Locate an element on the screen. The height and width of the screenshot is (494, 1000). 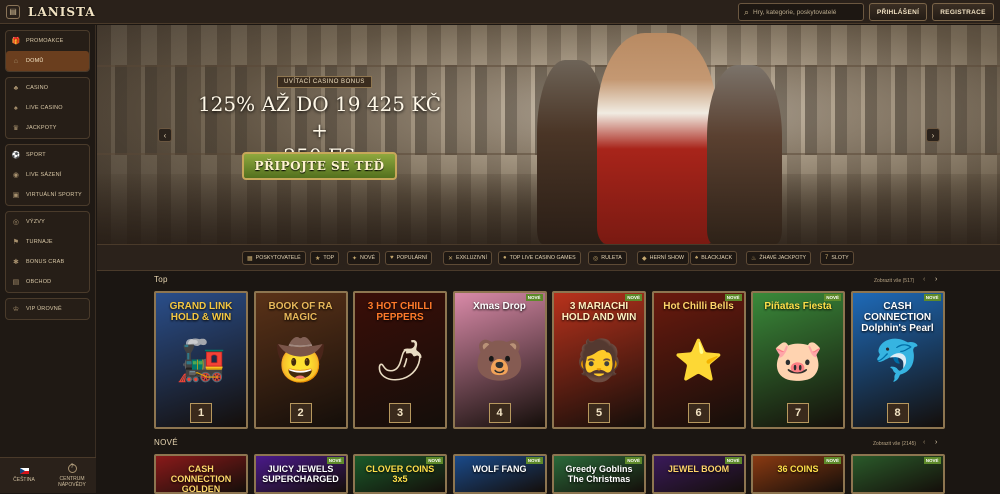
game-art-icon: 🤠 is located at coordinates (300, 361).